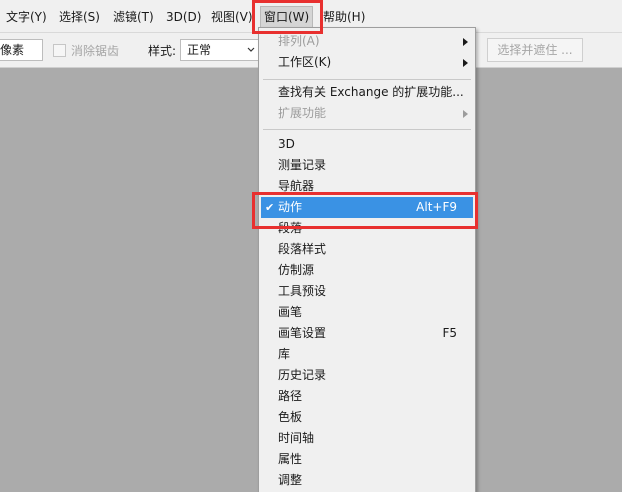 The image size is (622, 492). Describe the element at coordinates (290, 312) in the screenshot. I see `menu-item-label: 画笔` at that location.